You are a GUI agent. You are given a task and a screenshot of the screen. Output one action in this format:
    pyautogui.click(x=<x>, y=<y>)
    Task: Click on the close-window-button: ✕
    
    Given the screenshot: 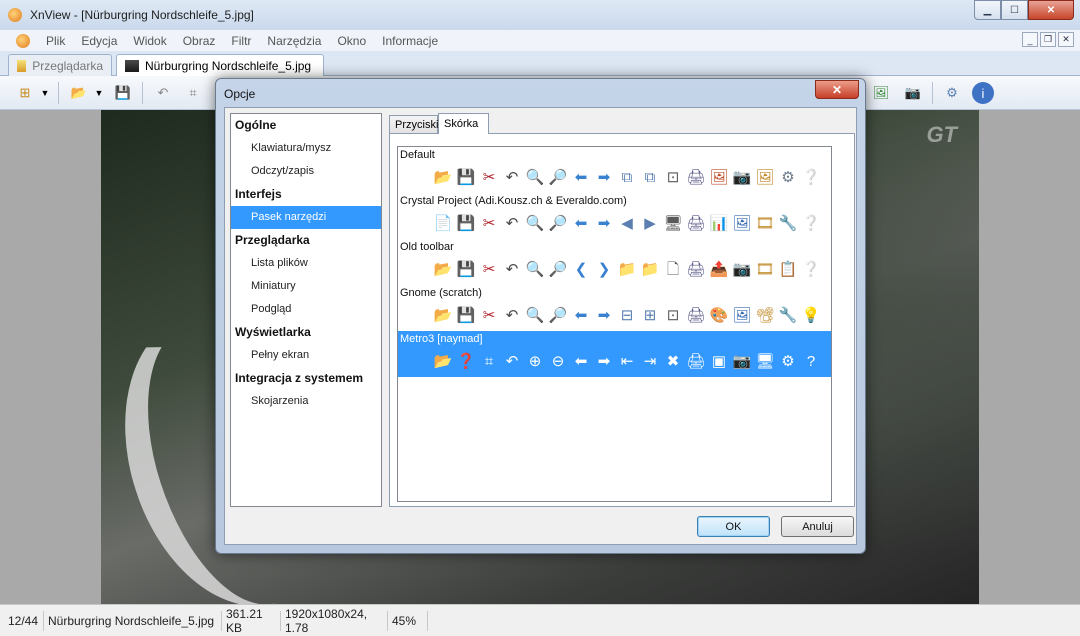 What is the action you would take?
    pyautogui.click(x=1051, y=10)
    